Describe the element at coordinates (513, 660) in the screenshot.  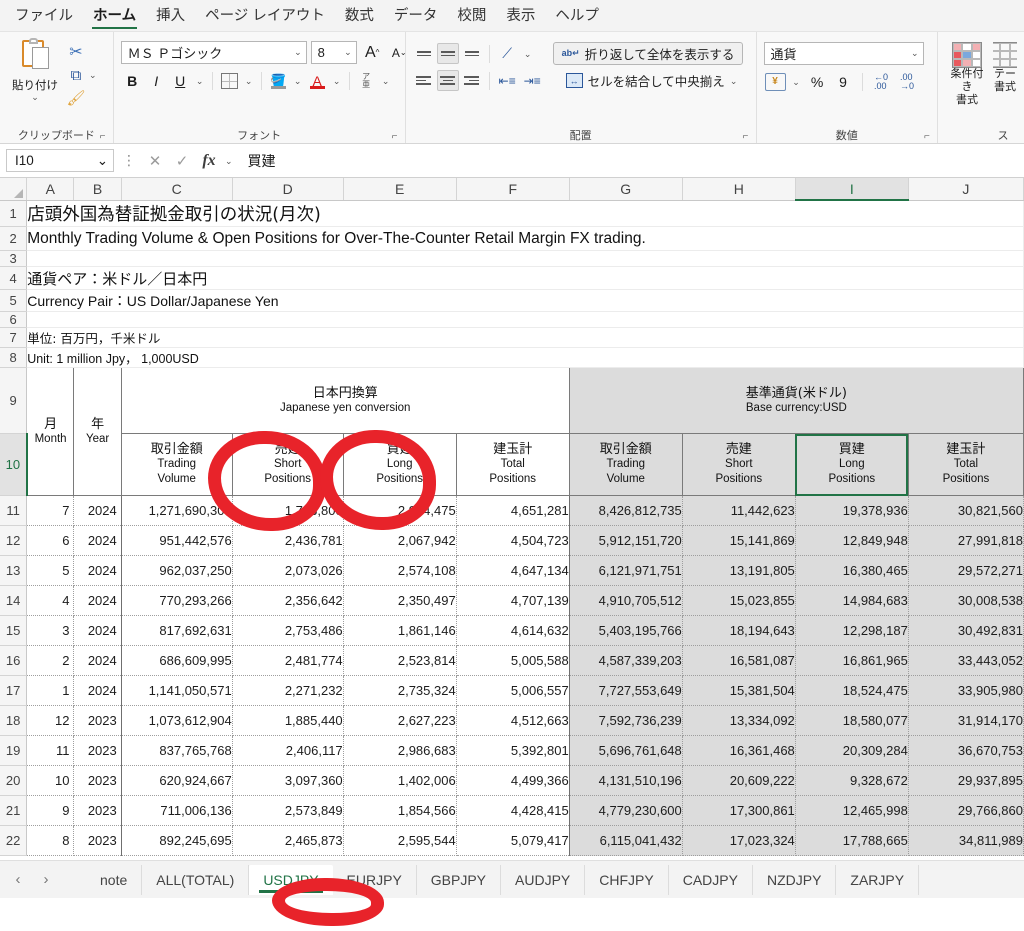
I see `cell-jpy-total: 5,005,588` at that location.